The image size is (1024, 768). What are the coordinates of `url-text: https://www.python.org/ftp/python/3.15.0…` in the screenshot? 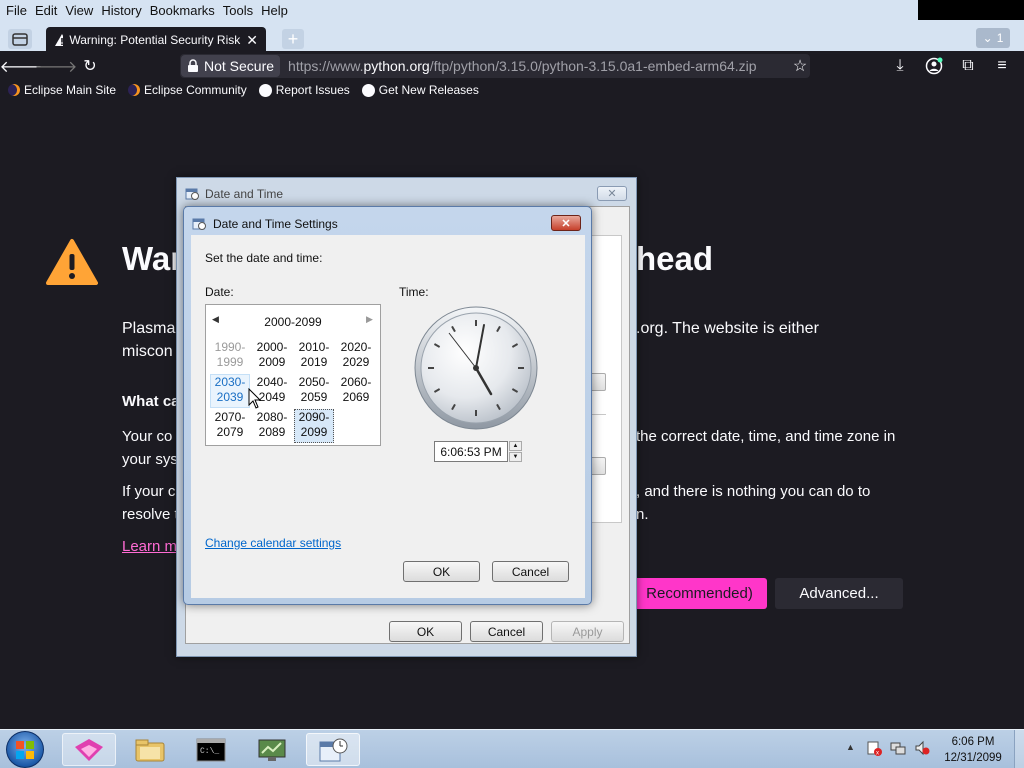 It's located at (522, 66).